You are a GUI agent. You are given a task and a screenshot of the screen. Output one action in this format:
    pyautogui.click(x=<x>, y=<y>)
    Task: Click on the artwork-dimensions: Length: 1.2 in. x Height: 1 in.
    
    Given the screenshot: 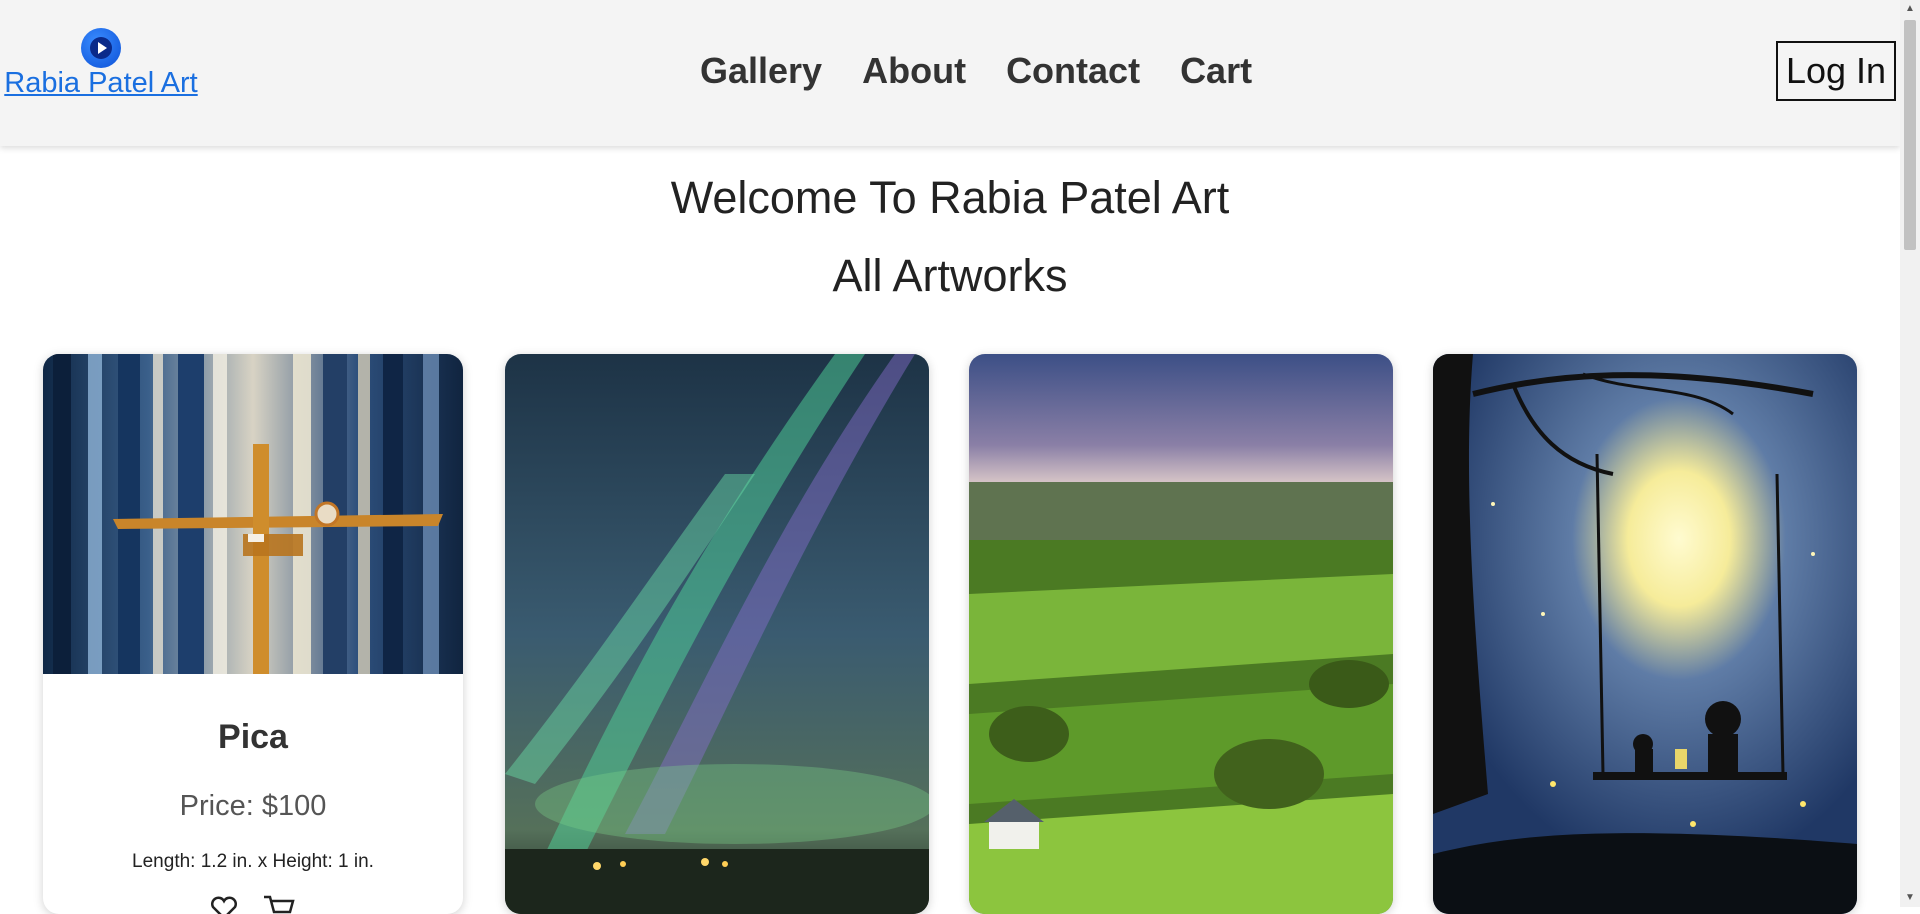 What is the action you would take?
    pyautogui.click(x=253, y=861)
    